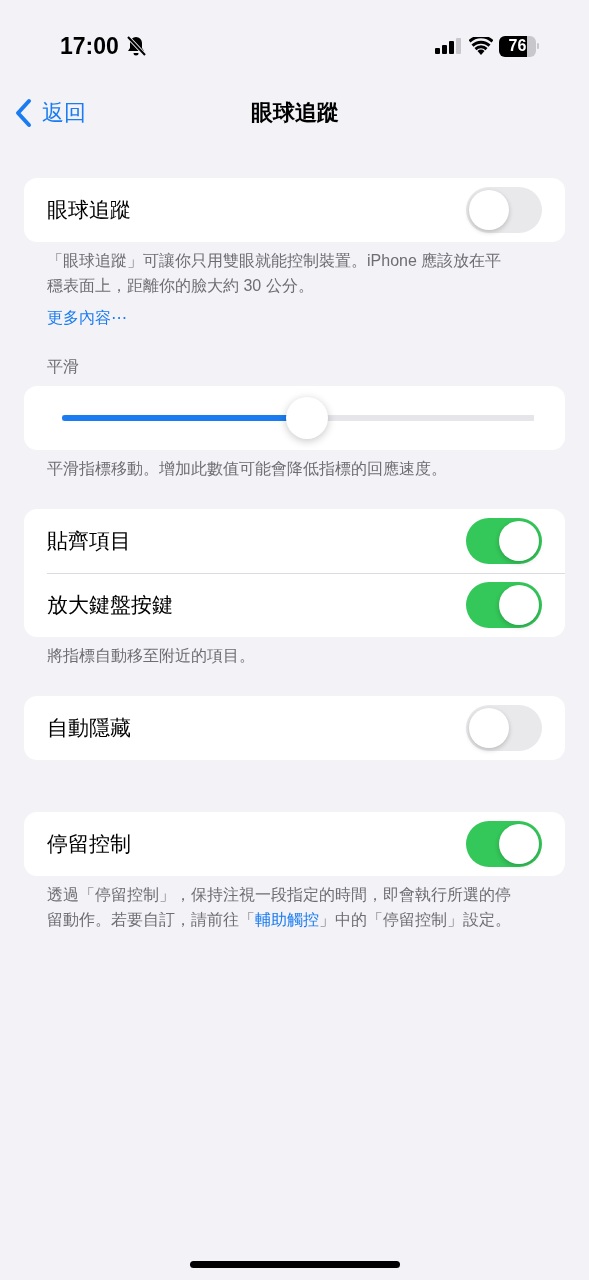 The image size is (589, 1280). What do you see at coordinates (519, 46) in the screenshot?
I see `battery-icon: 76` at bounding box center [519, 46].